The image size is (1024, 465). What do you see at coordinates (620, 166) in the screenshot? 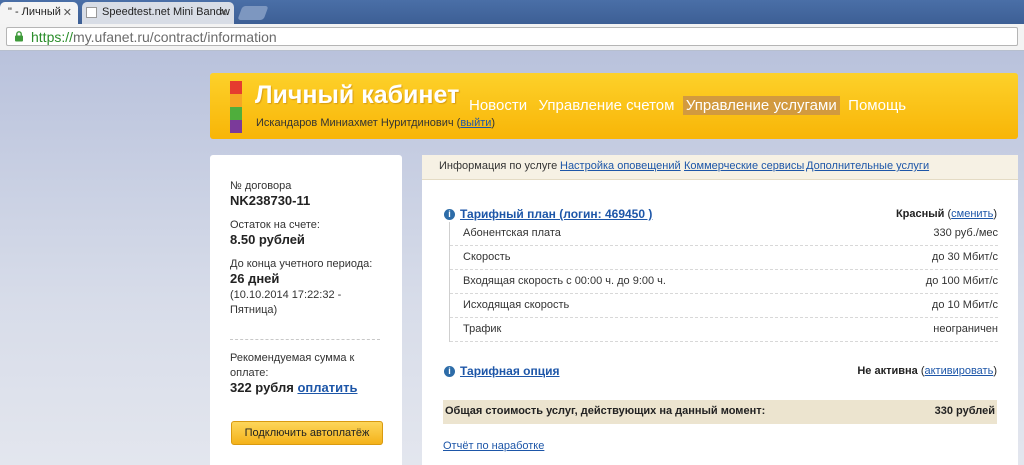
I see `tab-notifications: Настройка оповещений` at bounding box center [620, 166].